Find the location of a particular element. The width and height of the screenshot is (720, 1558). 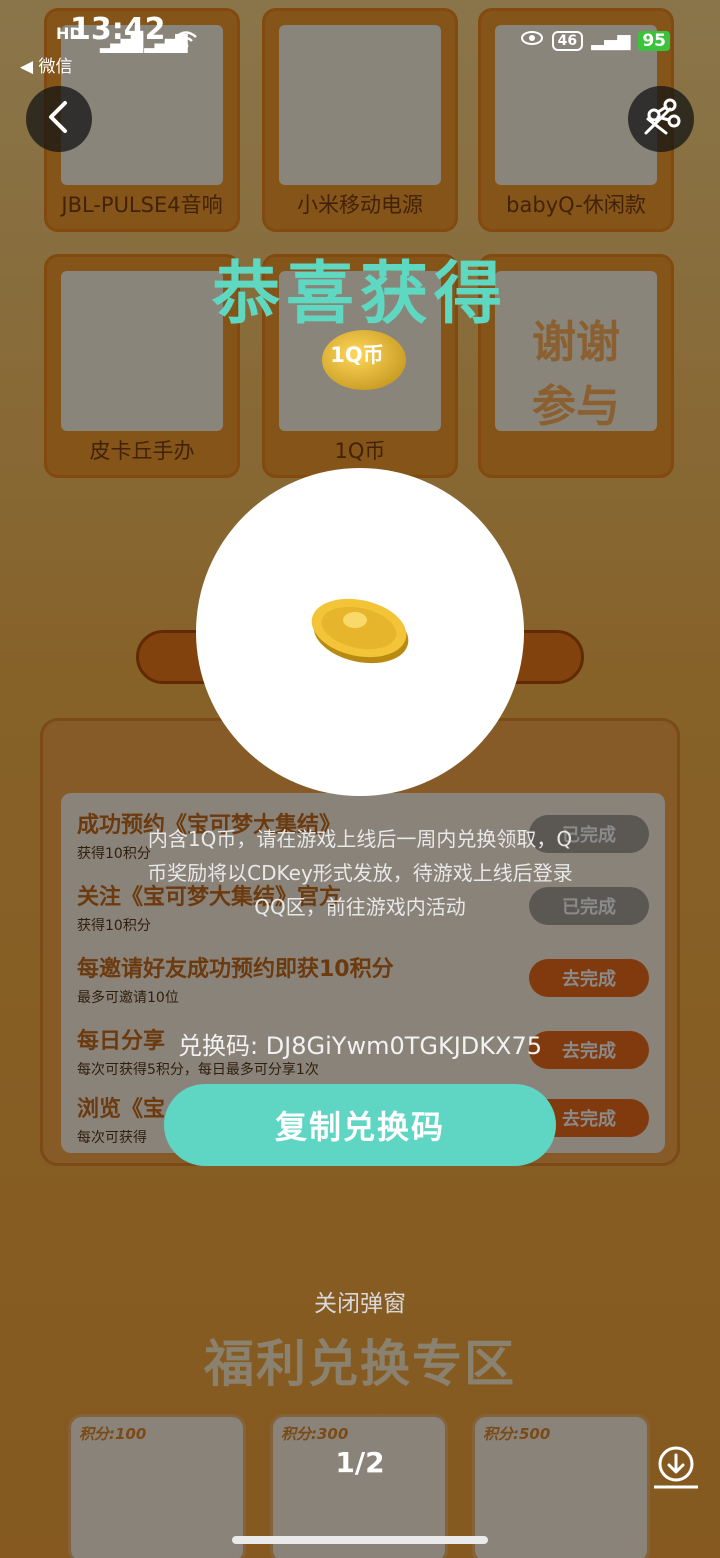

signal-icon: ▂▄▆█ ▂▄▆█ is located at coordinates (144, 43).